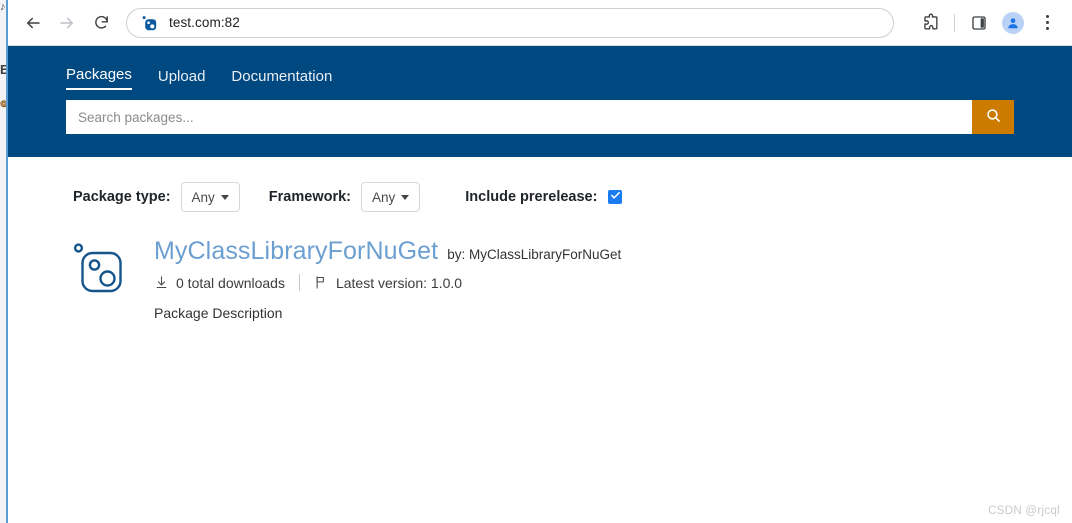 The height and width of the screenshot is (523, 1072). I want to click on package-meta-line: 0 total downloads Latest version: 1.0.0, so click(387, 282).